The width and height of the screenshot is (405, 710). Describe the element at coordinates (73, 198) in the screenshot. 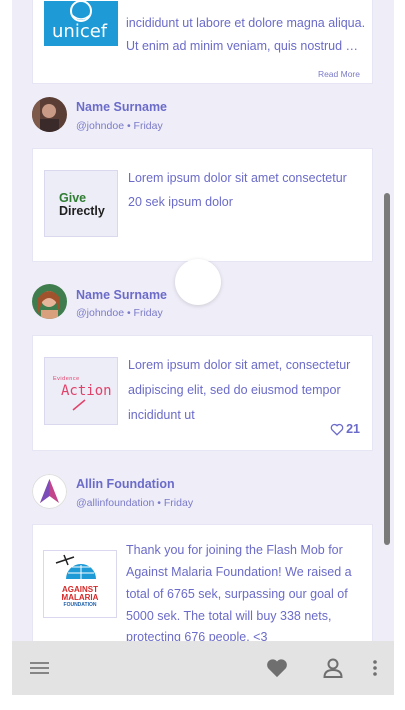

I see `givedirectly-logo-line1: Give` at that location.